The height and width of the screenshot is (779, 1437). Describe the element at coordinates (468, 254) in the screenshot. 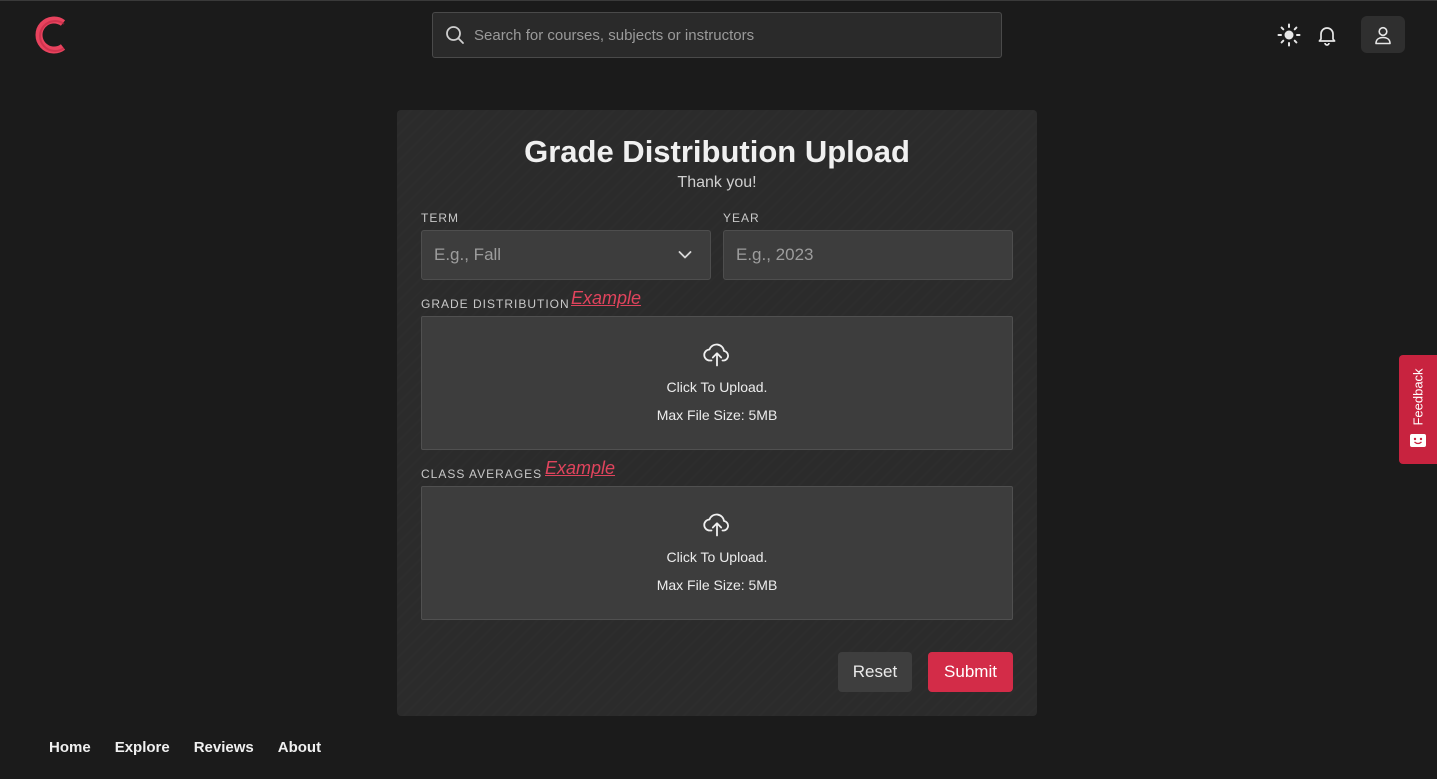

I see `term-select-value: E.g., Fall` at that location.